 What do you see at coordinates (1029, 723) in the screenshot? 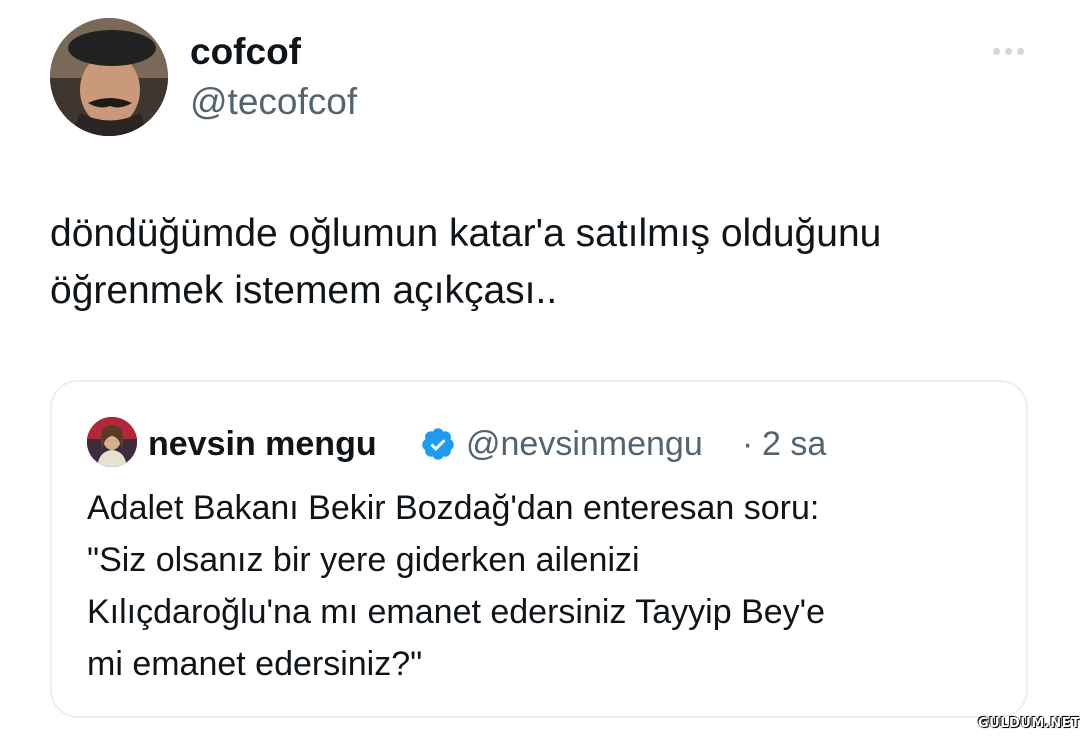
I see `site-watermark: GULDUM.NET` at bounding box center [1029, 723].